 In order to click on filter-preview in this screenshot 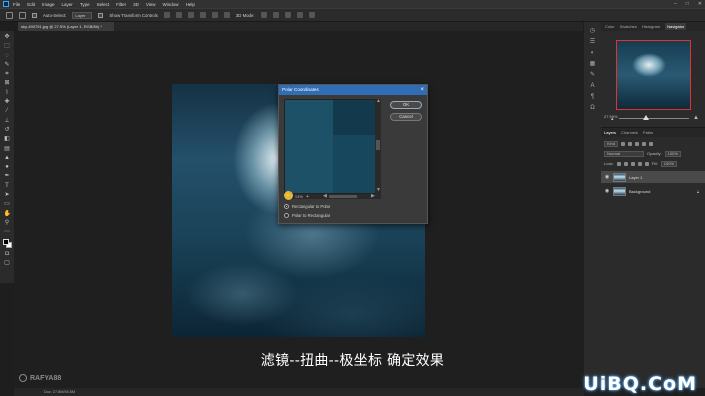, I will do `click(332, 146)`.